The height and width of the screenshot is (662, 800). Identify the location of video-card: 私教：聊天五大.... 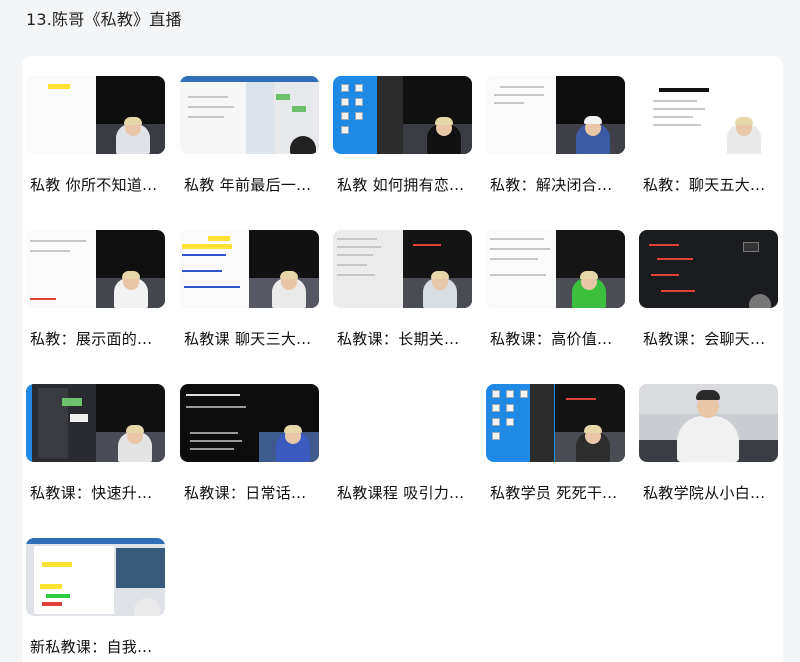
(708, 146).